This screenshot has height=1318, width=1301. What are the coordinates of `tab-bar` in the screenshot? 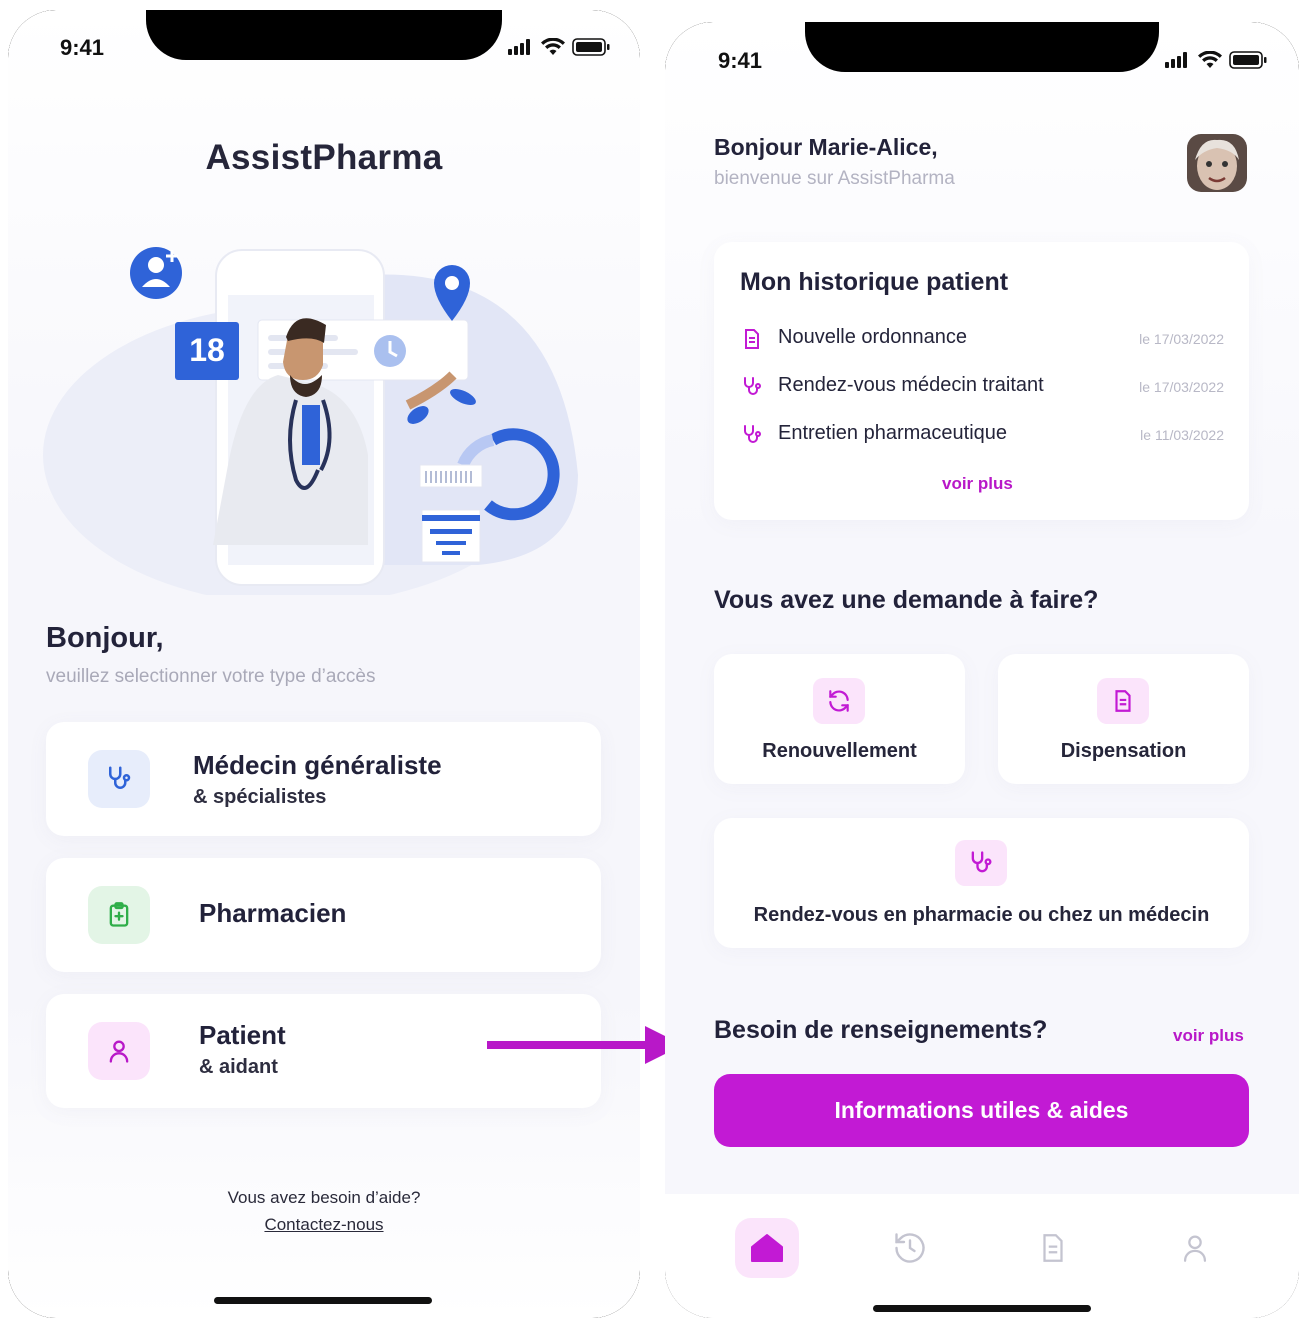 It's located at (982, 1256).